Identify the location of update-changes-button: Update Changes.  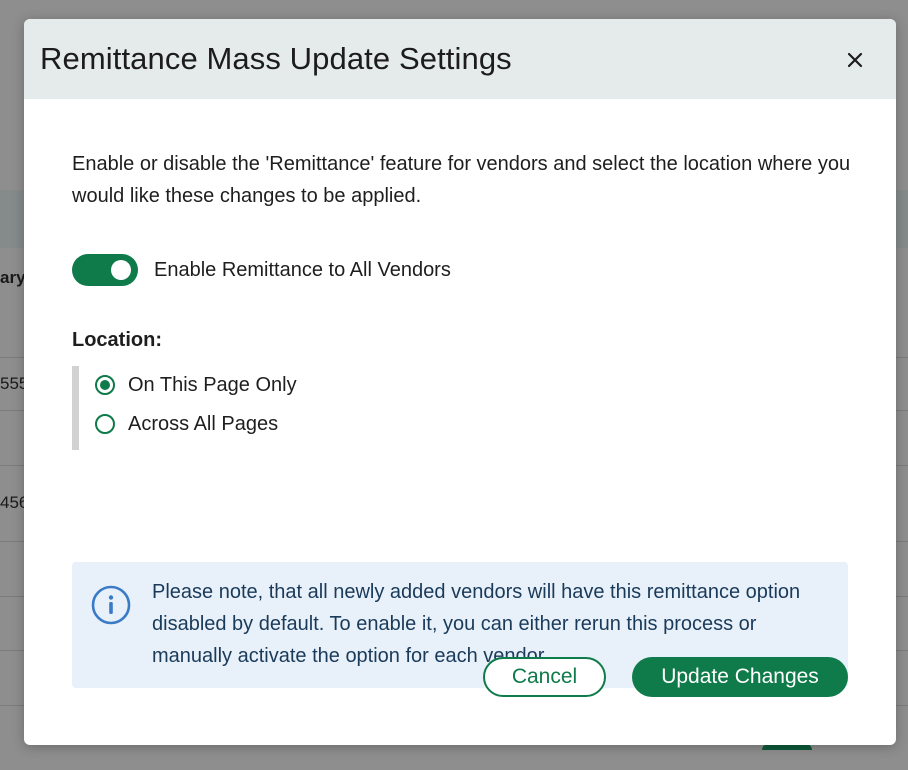
(740, 677).